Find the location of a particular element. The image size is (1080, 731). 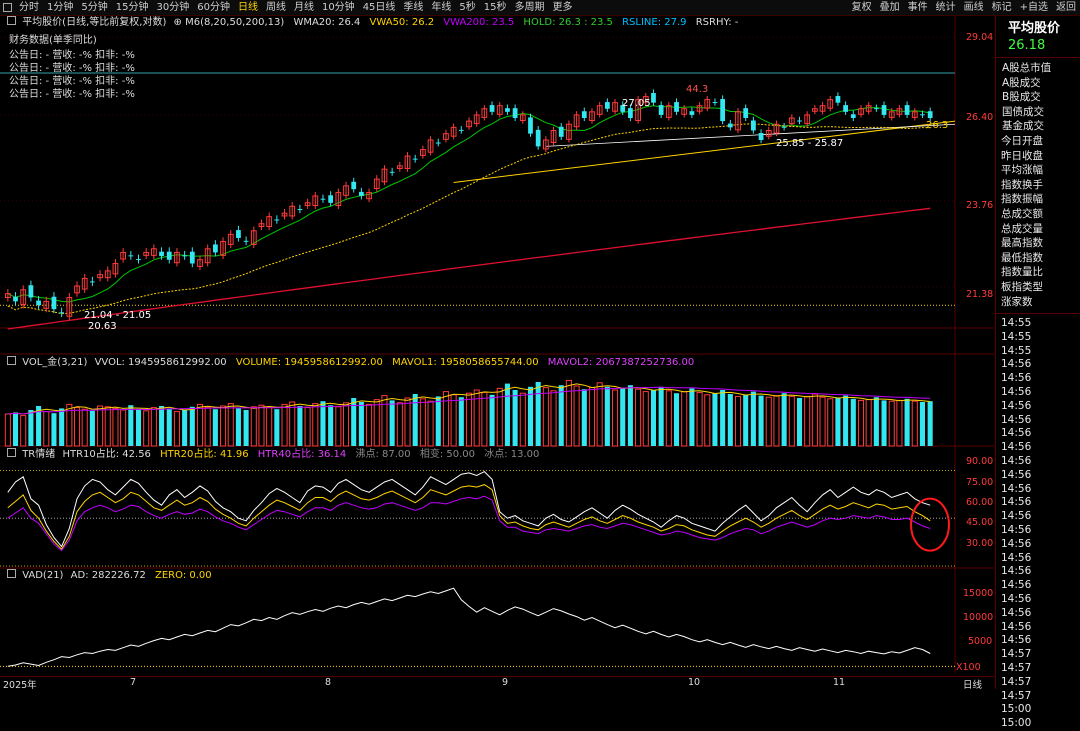

tab-period: 45日线 is located at coordinates (379, 7).